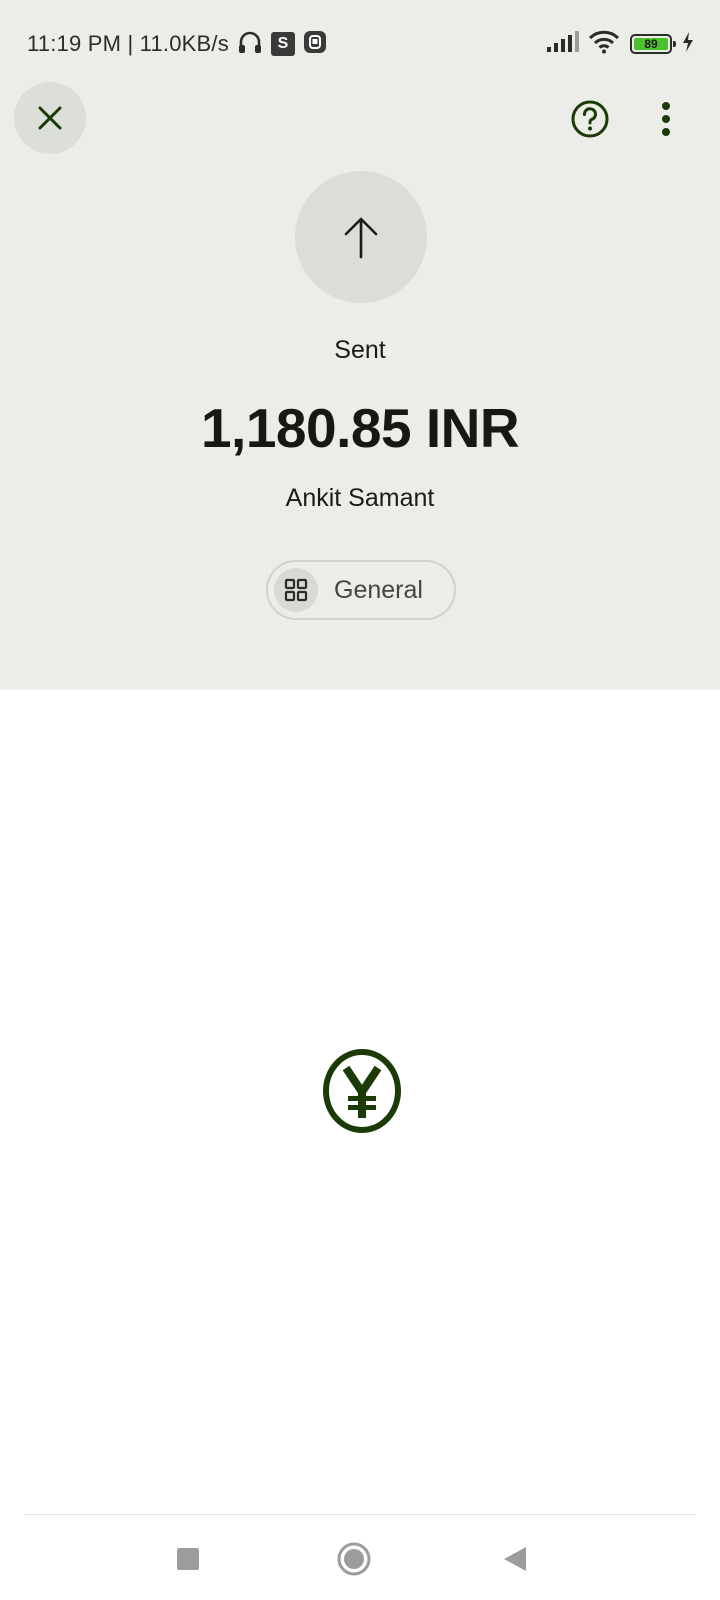 The width and height of the screenshot is (720, 1600). I want to click on more-options-button, so click(666, 119).